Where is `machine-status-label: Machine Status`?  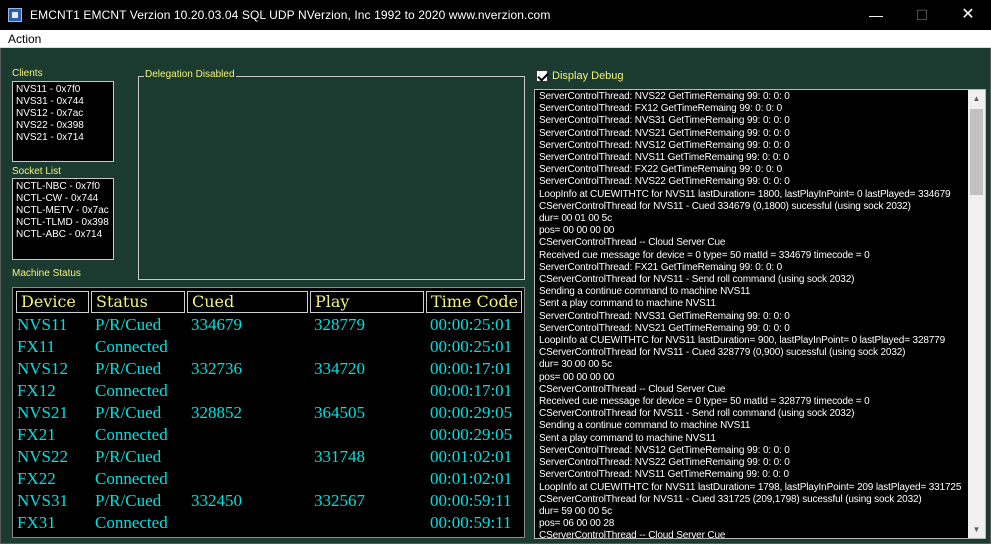
machine-status-label: Machine Status is located at coordinates (46, 273).